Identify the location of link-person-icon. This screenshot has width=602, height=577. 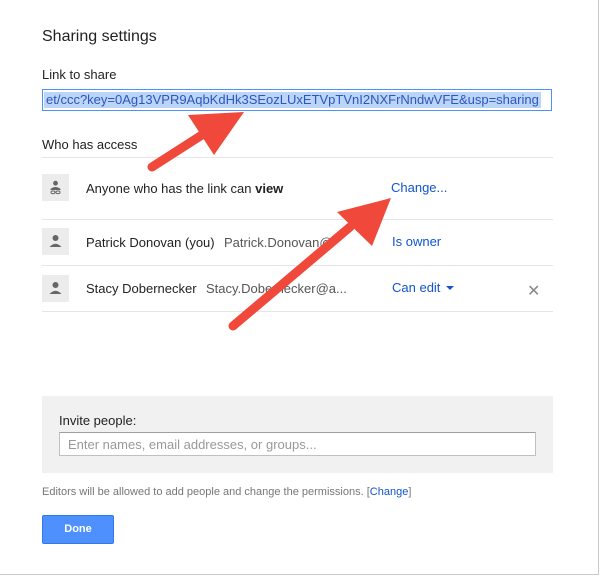
(55, 187).